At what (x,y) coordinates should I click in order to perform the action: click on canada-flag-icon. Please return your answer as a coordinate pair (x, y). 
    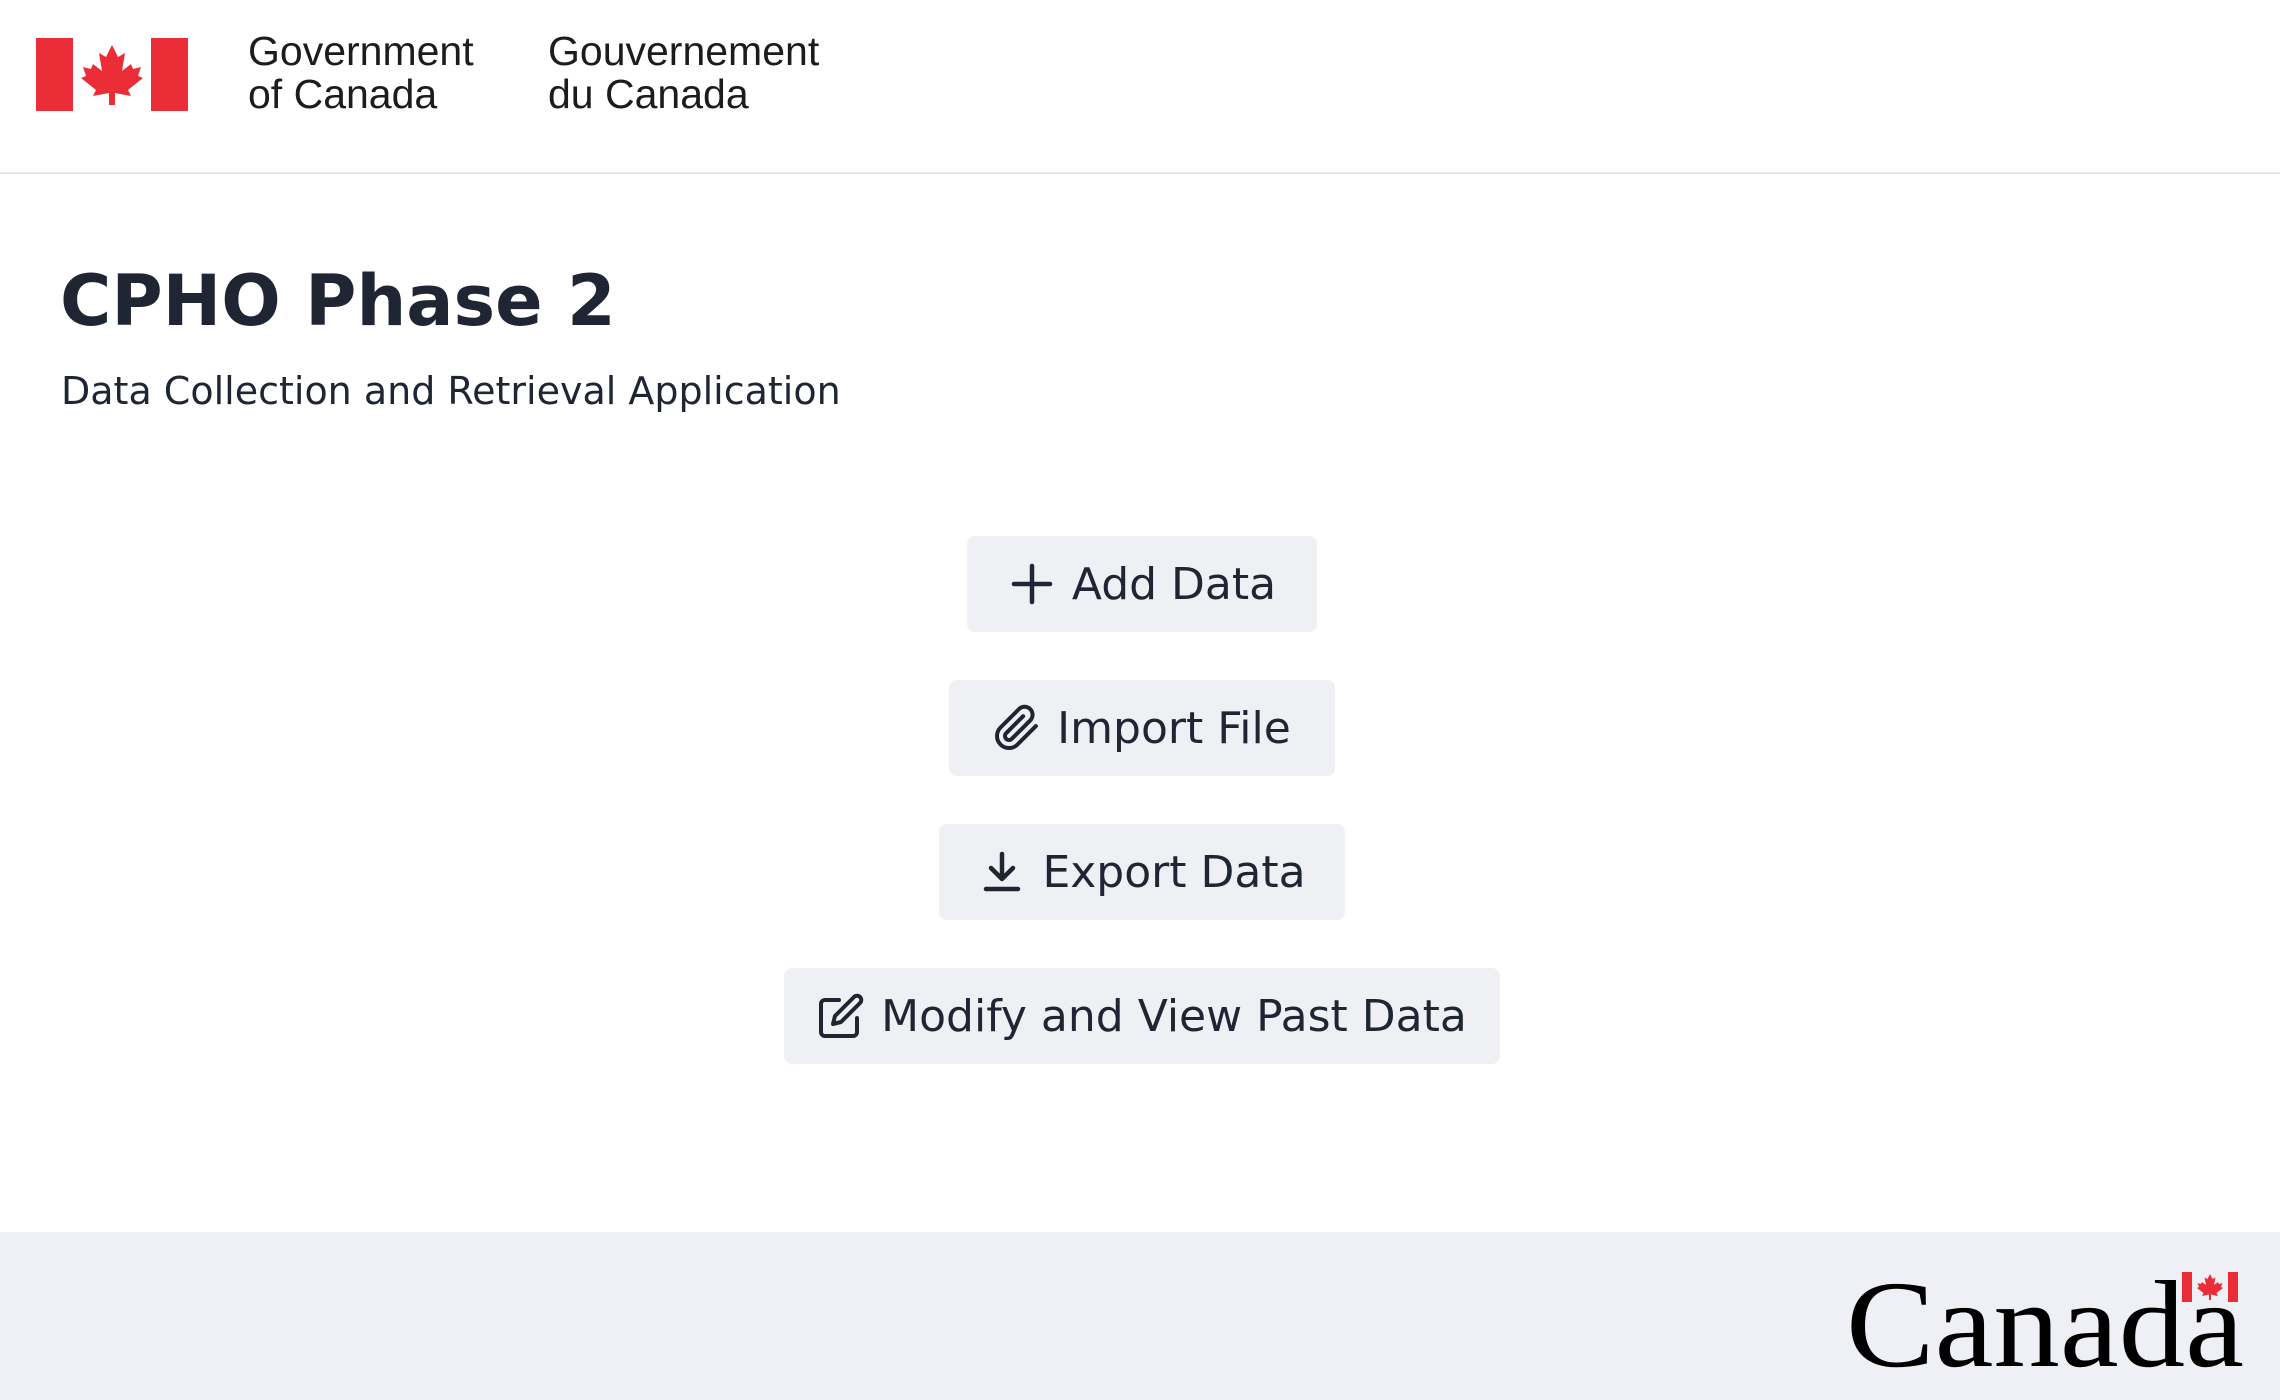
    Looking at the image, I should click on (112, 74).